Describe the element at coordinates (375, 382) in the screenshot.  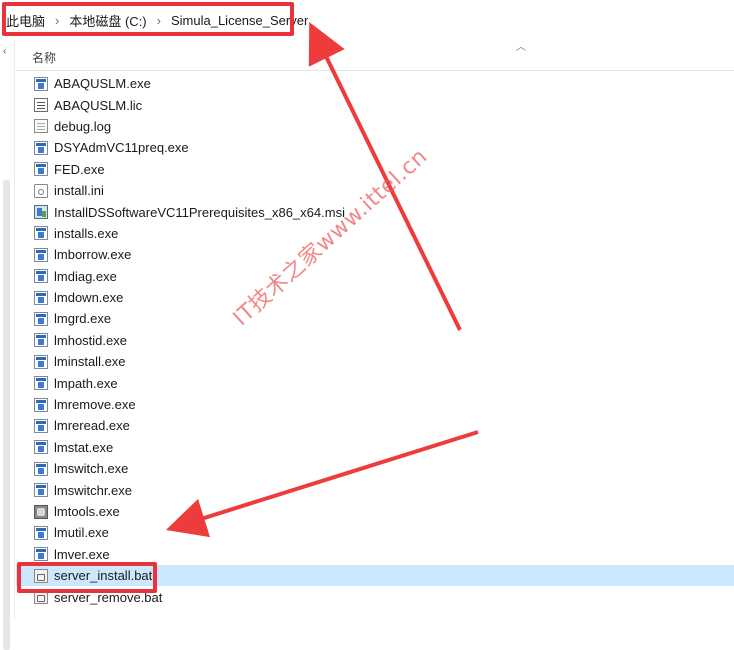
I see `file-row: lmpath.exe` at that location.